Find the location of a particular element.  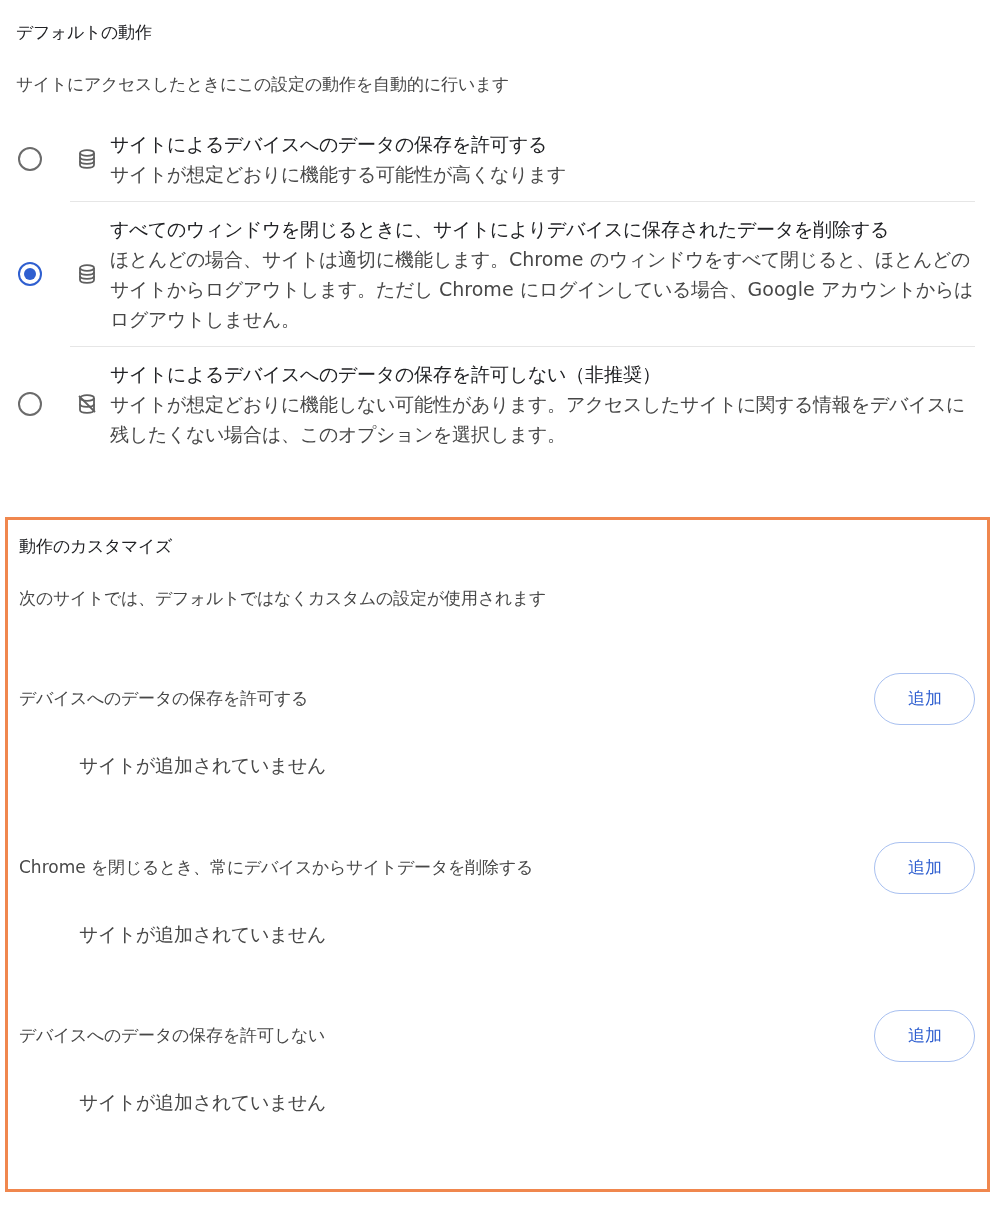

option-description: サイトが想定どおりに機能しない可能性があります。アクセスしたサイトに関する情報をデバイスに残したくない場合は、このオプションを選択します。 is located at coordinates (538, 419).